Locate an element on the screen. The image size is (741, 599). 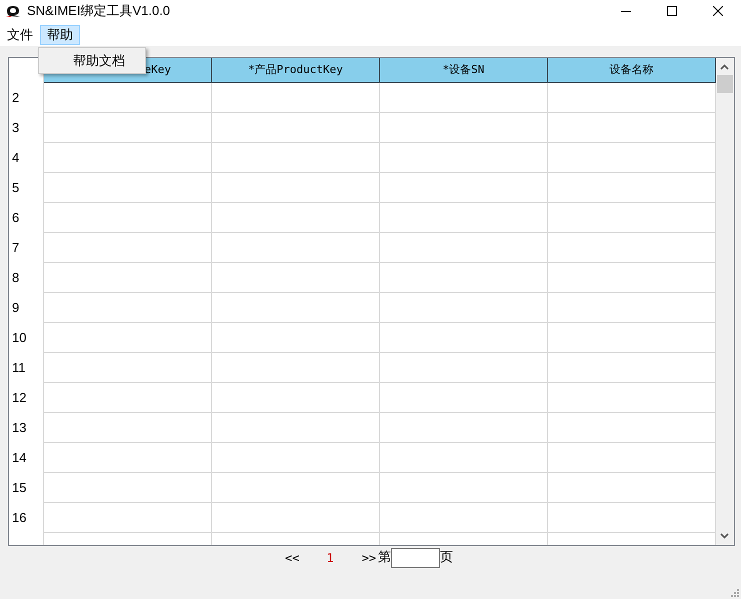
row-number: 7 is located at coordinates (16, 248).